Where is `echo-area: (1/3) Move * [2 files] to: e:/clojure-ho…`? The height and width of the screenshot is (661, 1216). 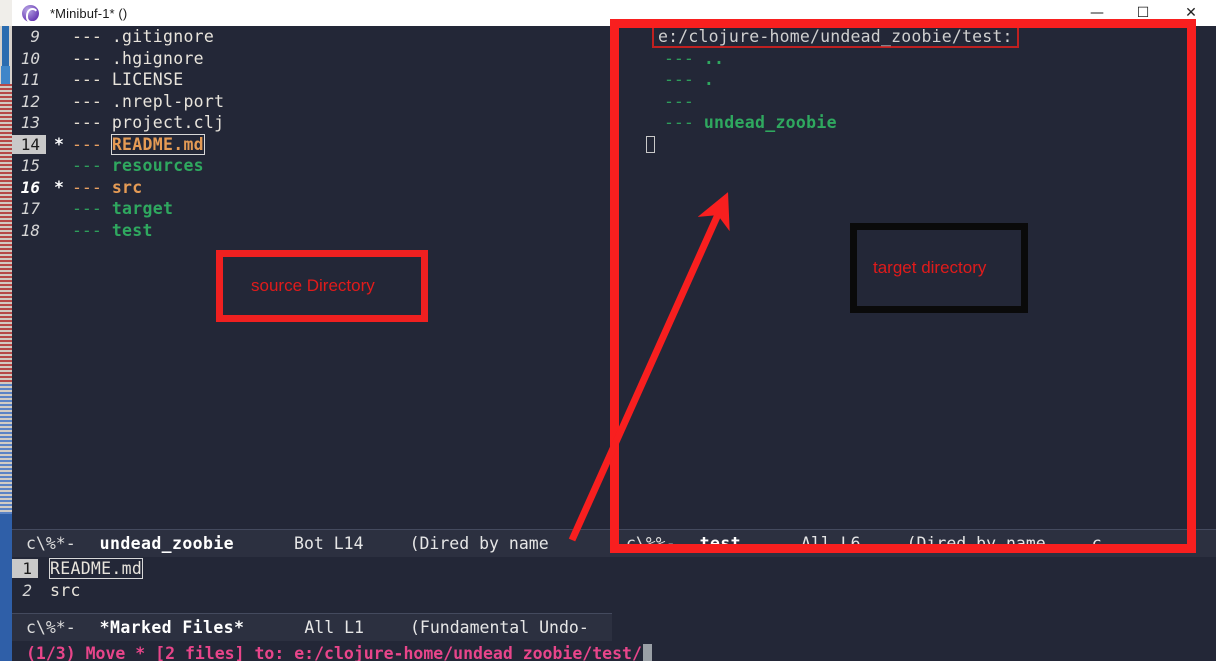
echo-area: (1/3) Move * [2 files] to: e:/clojure-ho… is located at coordinates (614, 651).